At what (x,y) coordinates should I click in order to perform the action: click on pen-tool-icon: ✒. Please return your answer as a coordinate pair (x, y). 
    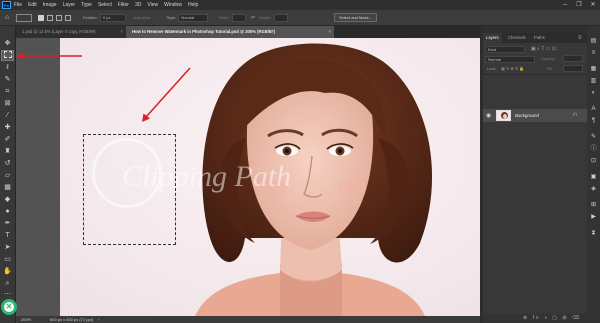
    Looking at the image, I should click on (7, 223).